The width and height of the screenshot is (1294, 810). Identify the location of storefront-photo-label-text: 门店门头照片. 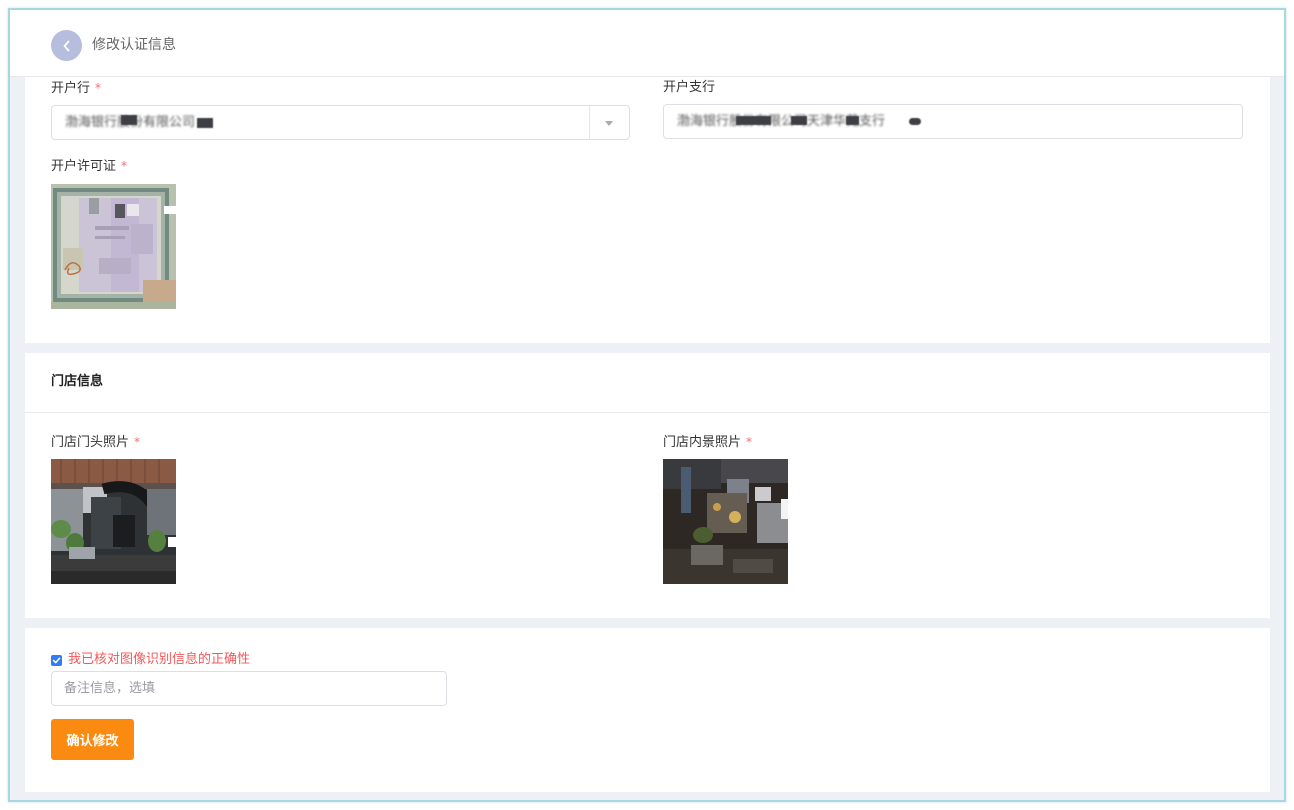
(90, 442).